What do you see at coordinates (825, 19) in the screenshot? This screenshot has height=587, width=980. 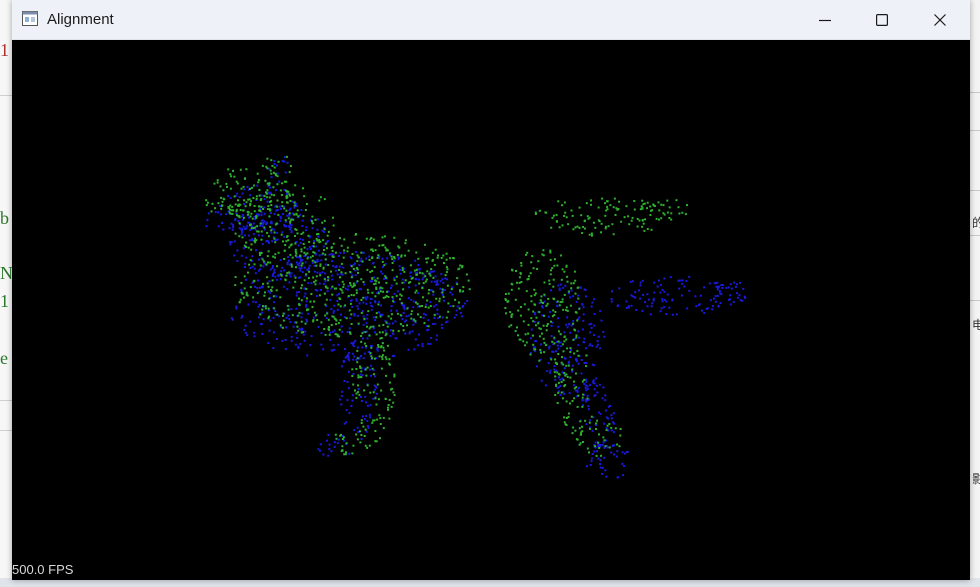 I see `minimize-button` at bounding box center [825, 19].